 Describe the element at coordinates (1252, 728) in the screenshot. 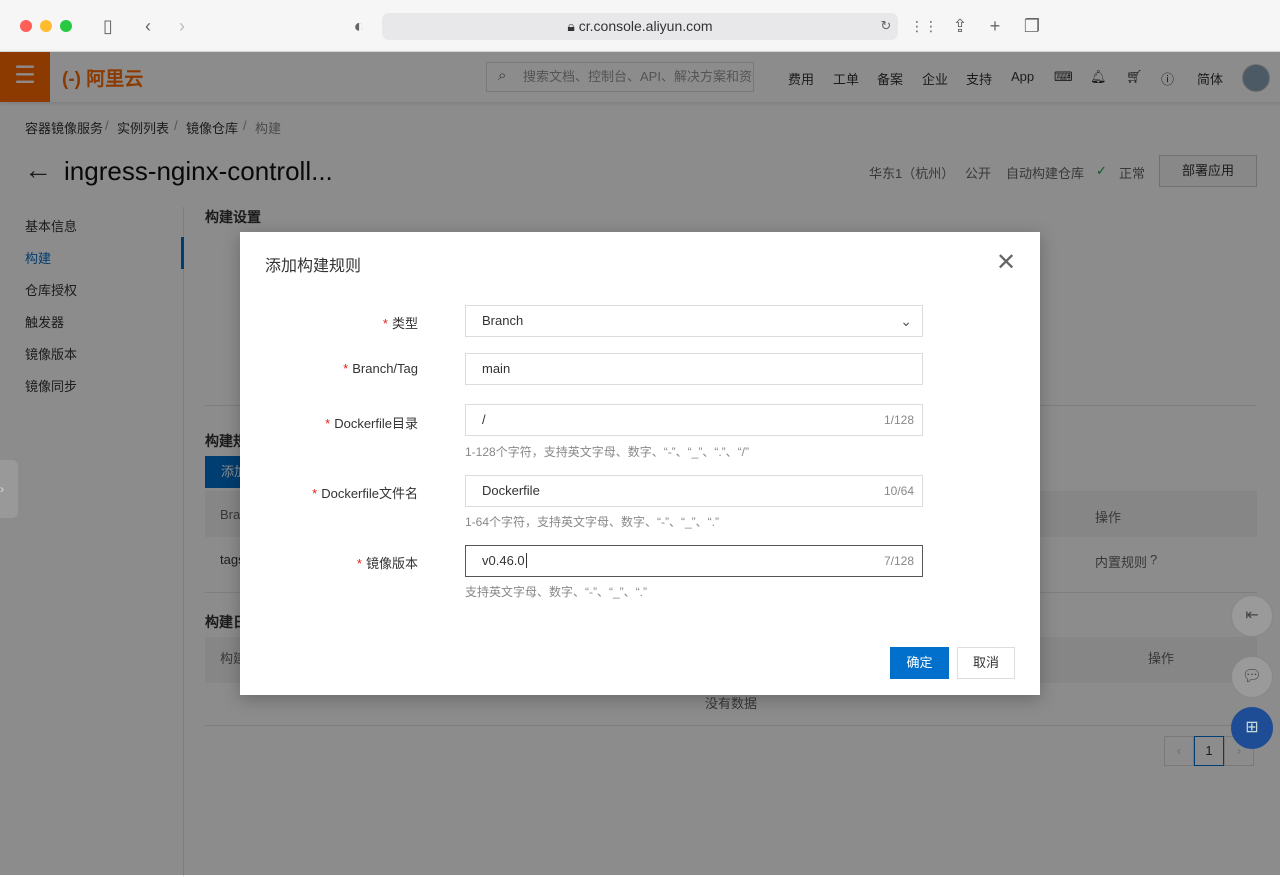

I see `apps-icon: ⊞` at that location.